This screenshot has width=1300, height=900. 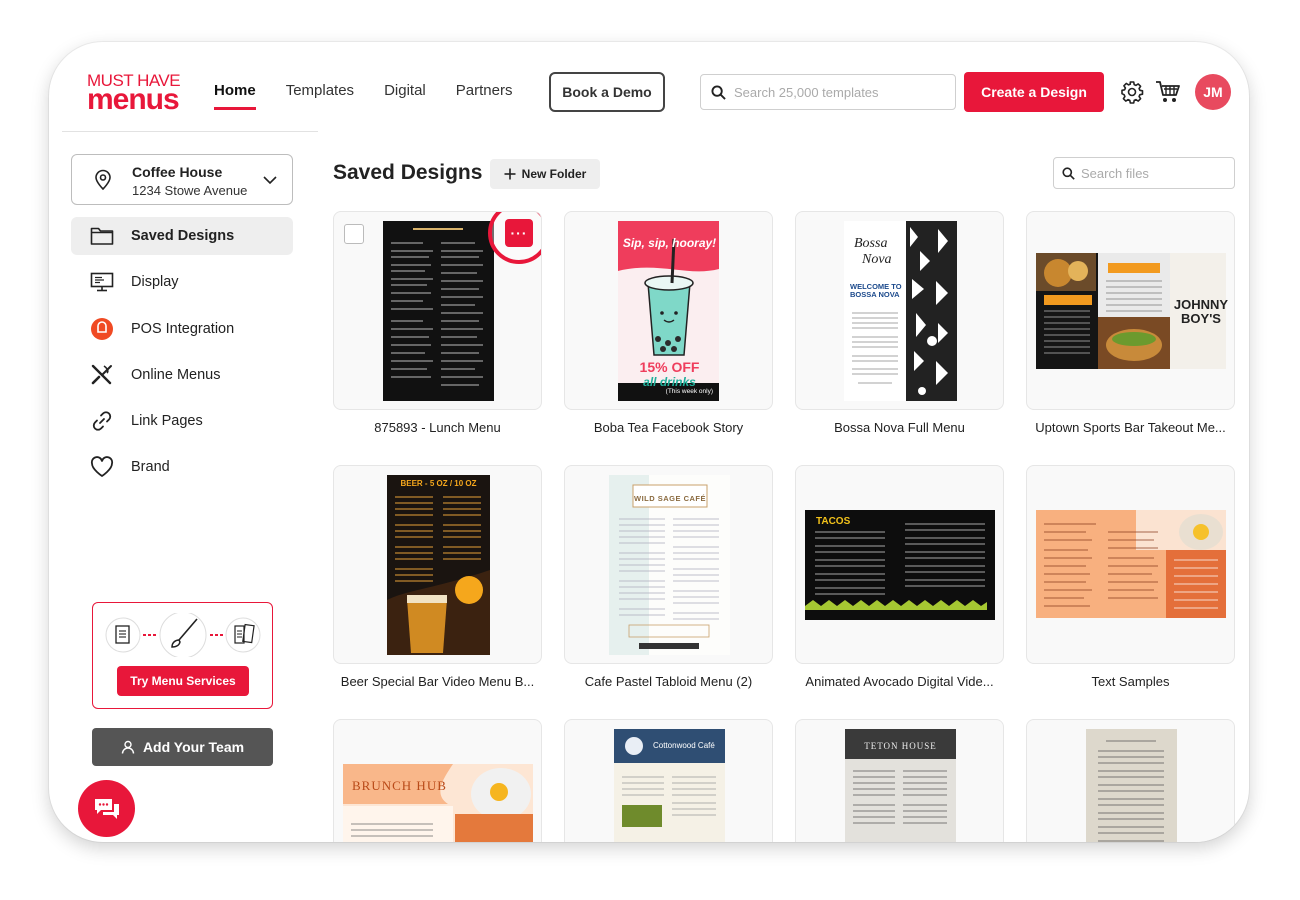 What do you see at coordinates (437, 427) in the screenshot?
I see `design-title: 875893 - Lunch Menu` at bounding box center [437, 427].